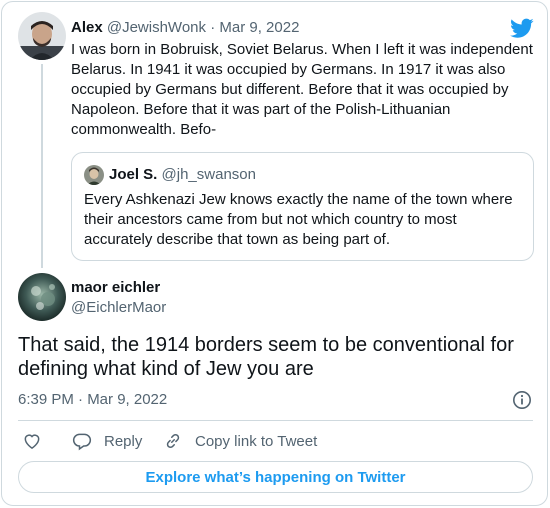  What do you see at coordinates (256, 441) in the screenshot?
I see `copy-link-label: Copy link to Tweet` at bounding box center [256, 441].